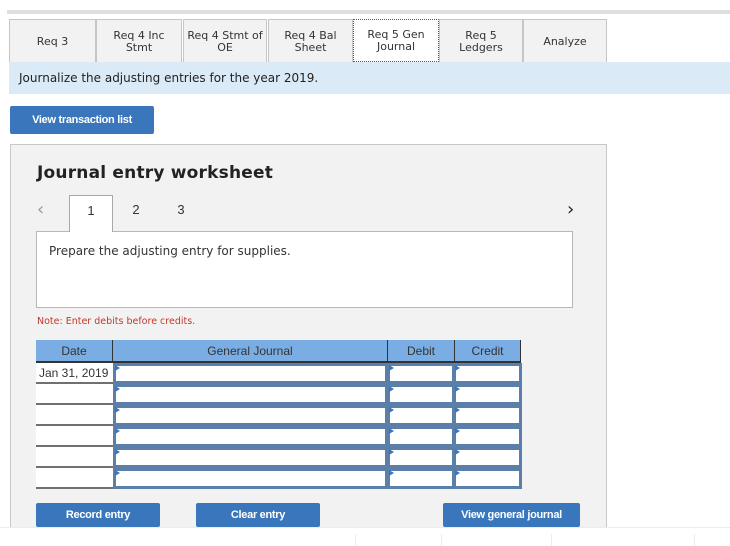  What do you see at coordinates (181, 213) in the screenshot?
I see `page-tab-3: 3` at bounding box center [181, 213].